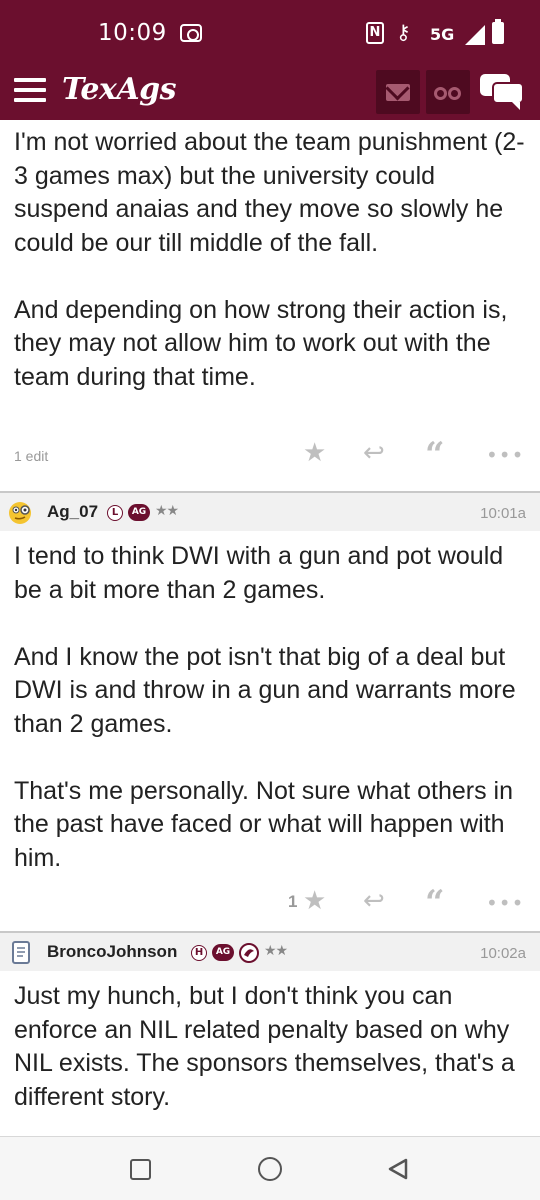  What do you see at coordinates (270, 902) in the screenshot?
I see `post-actions: 1 ★ ↩ “ •••` at bounding box center [270, 902].